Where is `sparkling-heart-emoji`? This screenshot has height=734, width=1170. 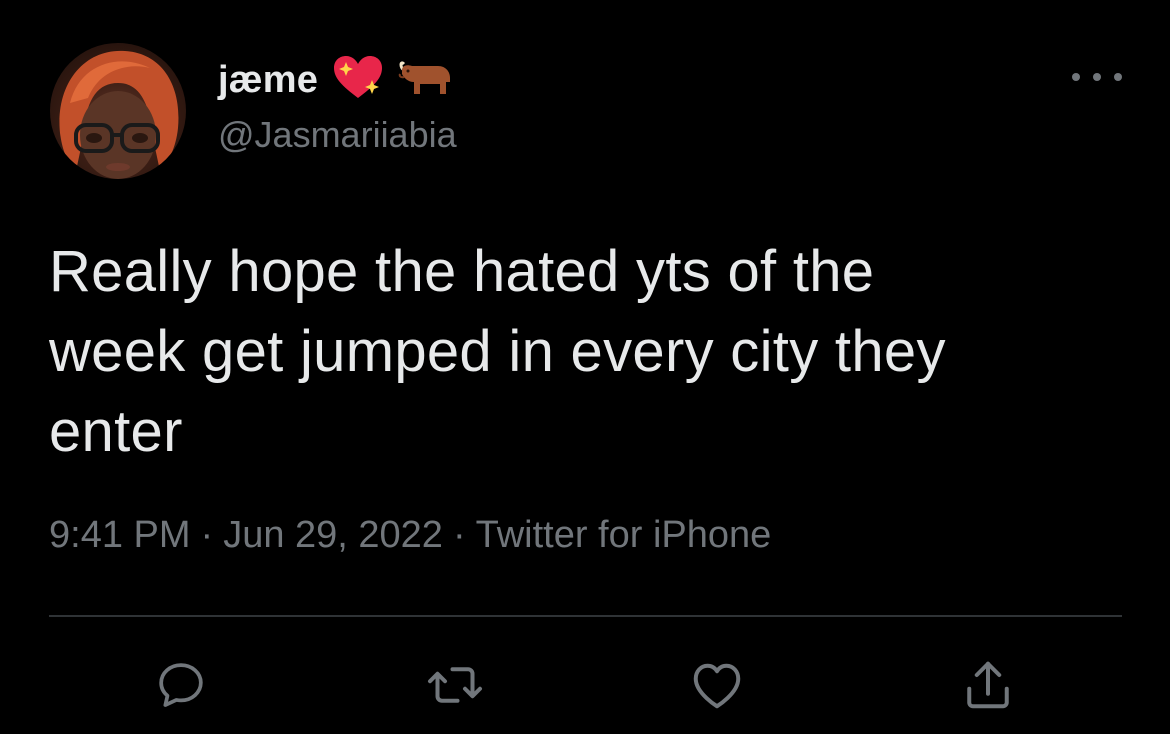
sparkling-heart-emoji is located at coordinates (358, 80).